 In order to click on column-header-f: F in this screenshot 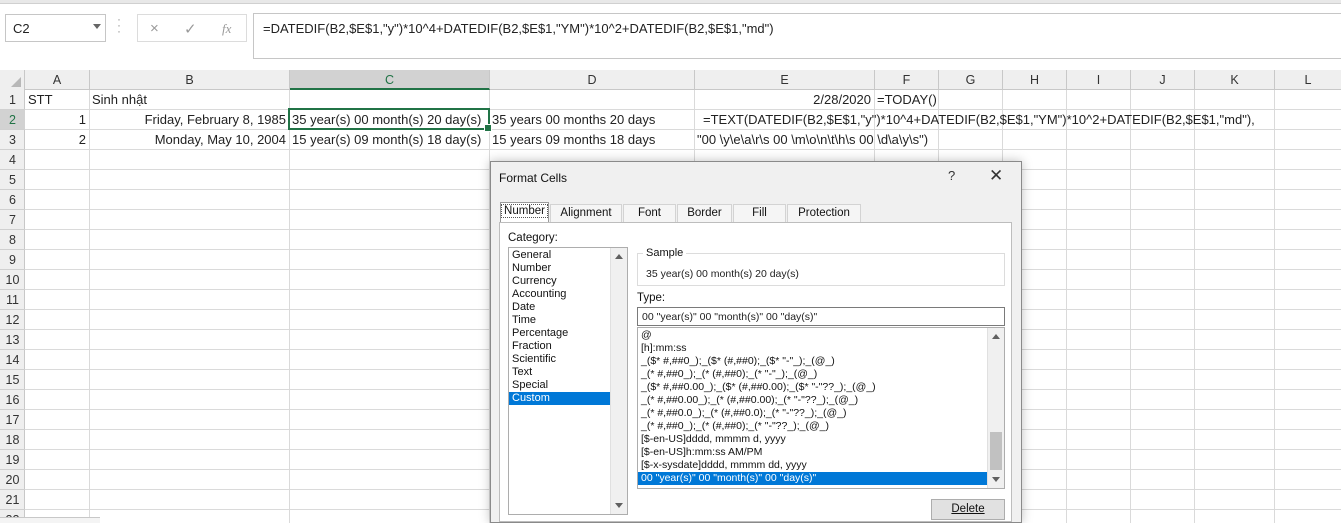, I will do `click(907, 80)`.